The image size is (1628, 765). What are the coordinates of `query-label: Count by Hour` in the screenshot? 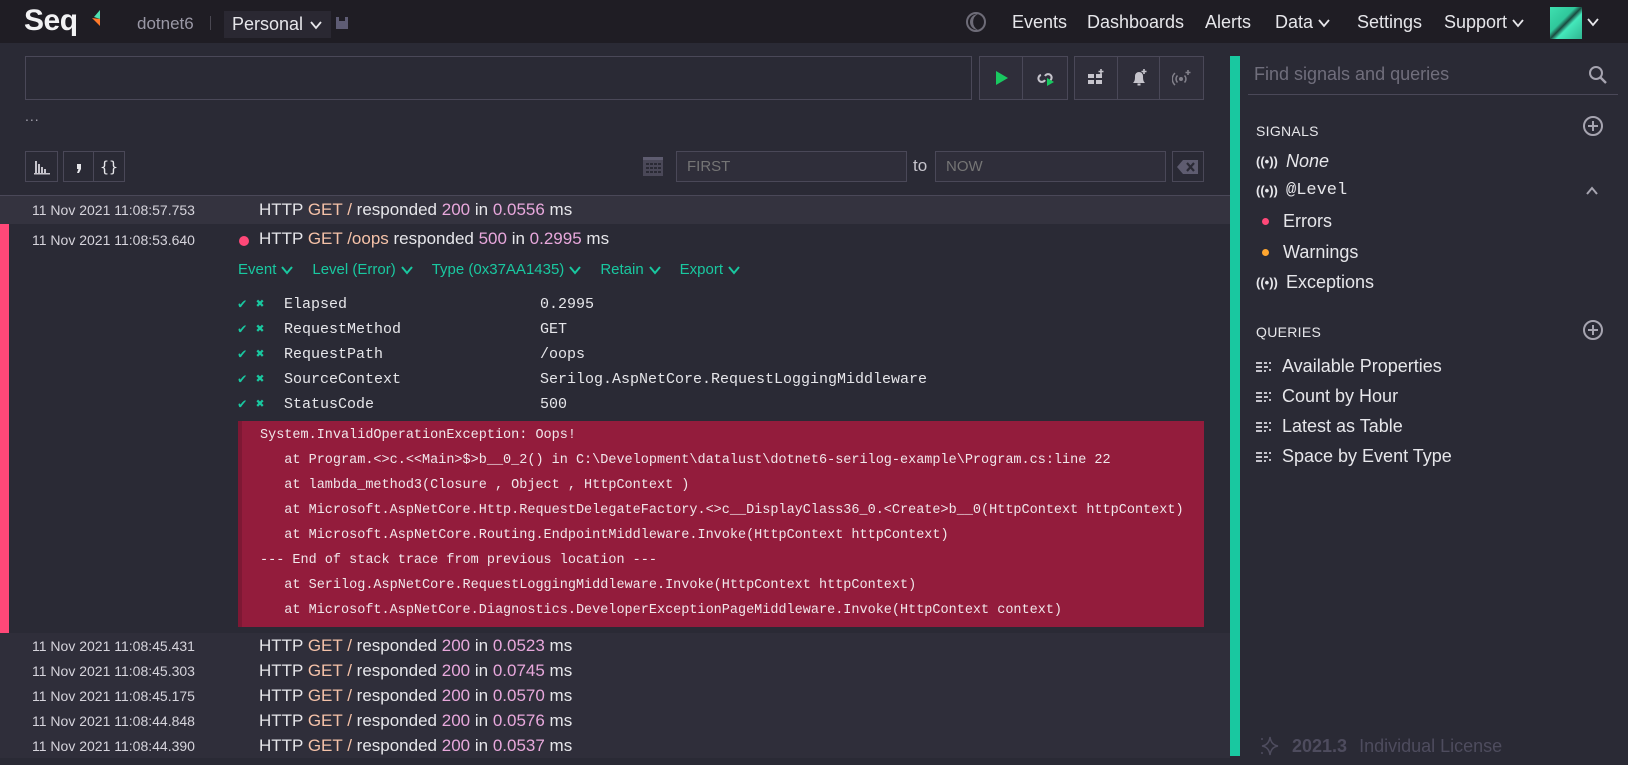 It's located at (1340, 396).